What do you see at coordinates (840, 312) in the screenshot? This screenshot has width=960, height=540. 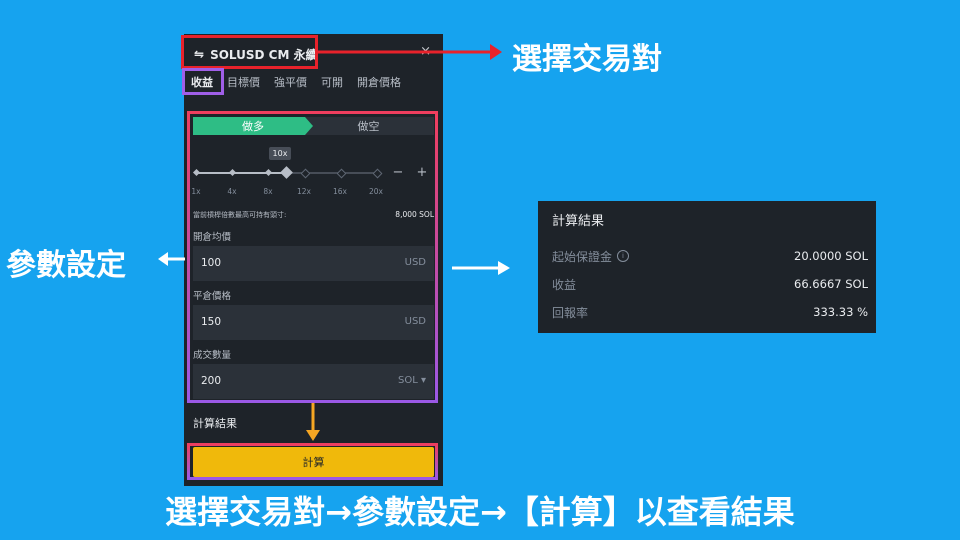 I see `roe-value: 333.33 %` at bounding box center [840, 312].